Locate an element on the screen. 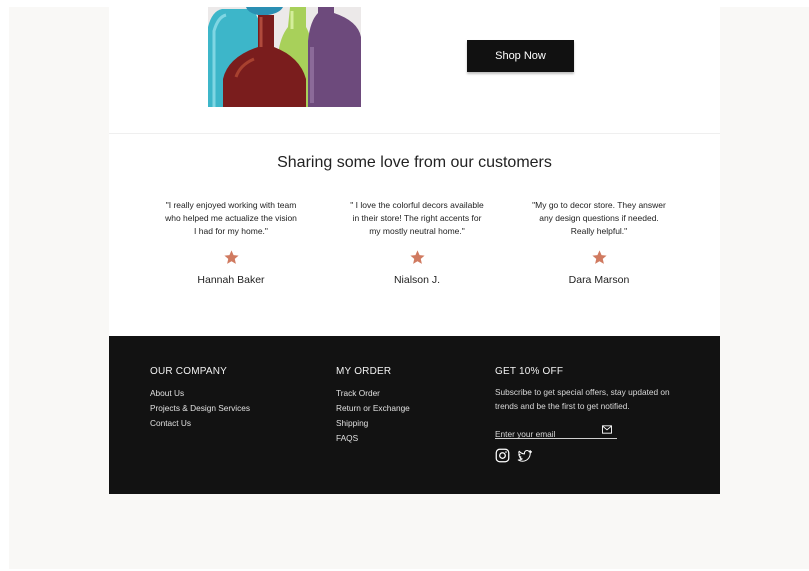 This screenshot has width=809, height=571. product-image-bottles is located at coordinates (284, 57).